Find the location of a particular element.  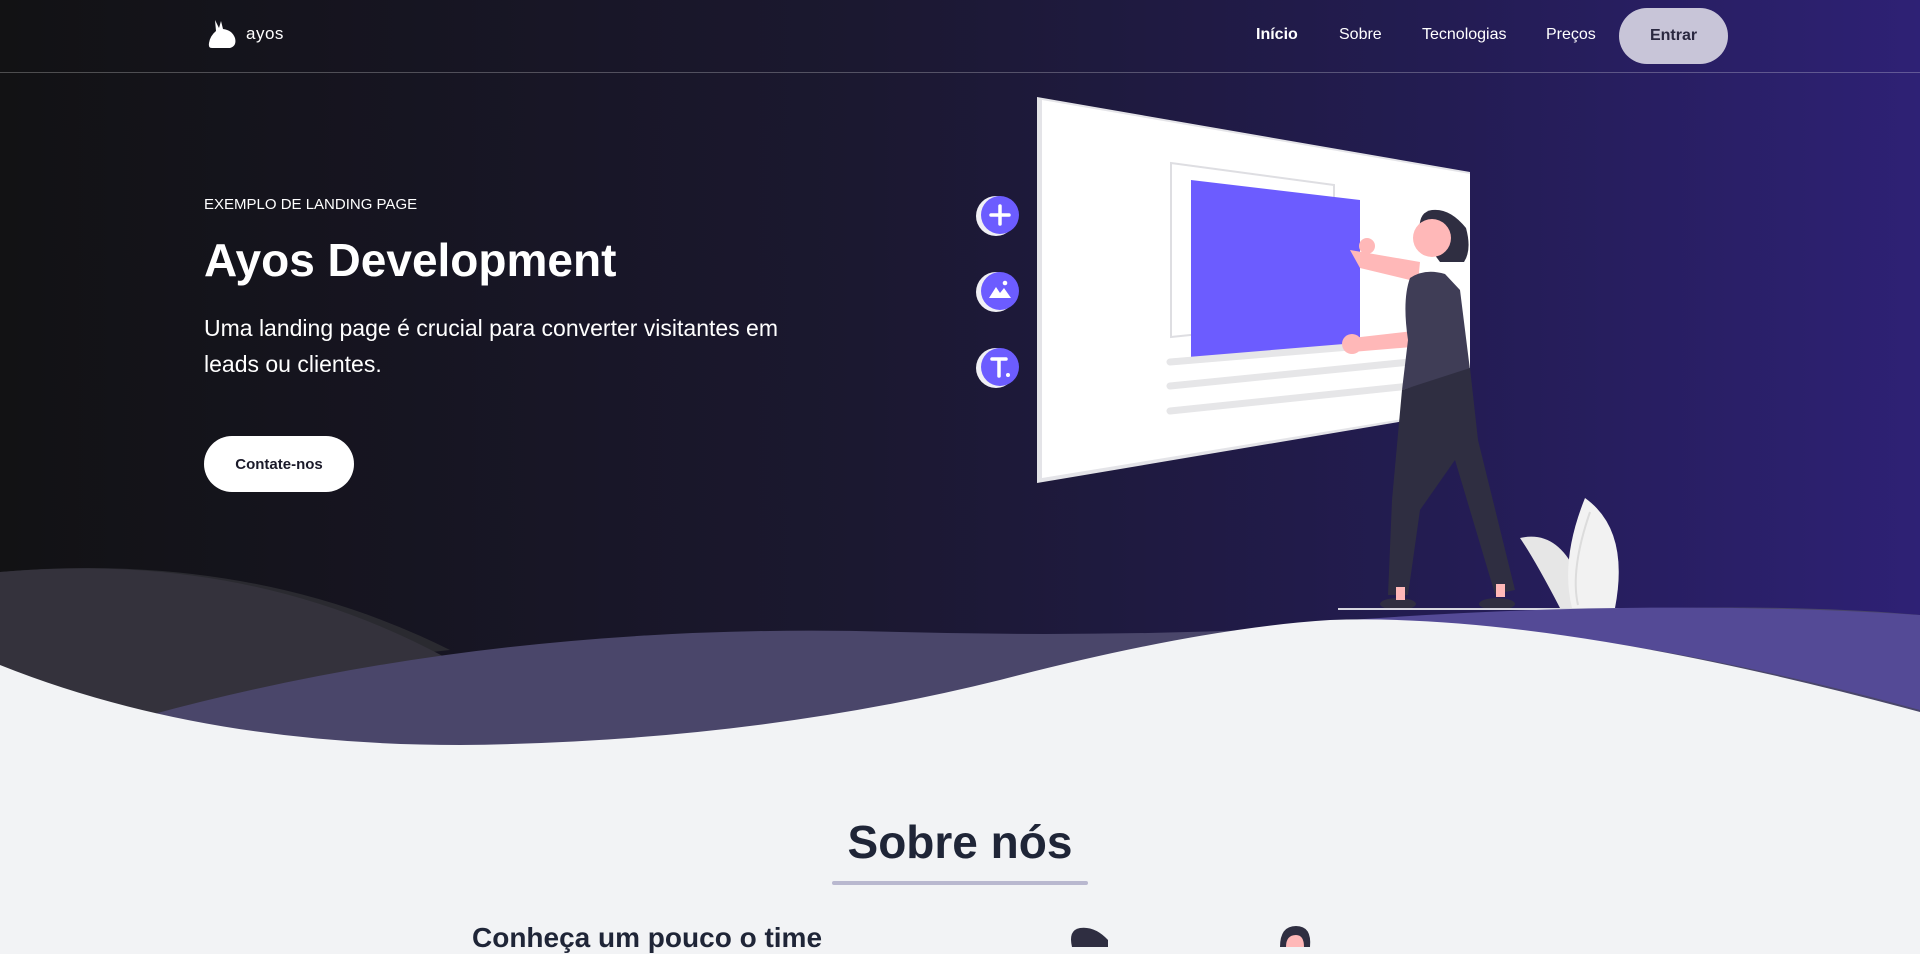

nav-link-sobre: Sobre is located at coordinates (1360, 35).